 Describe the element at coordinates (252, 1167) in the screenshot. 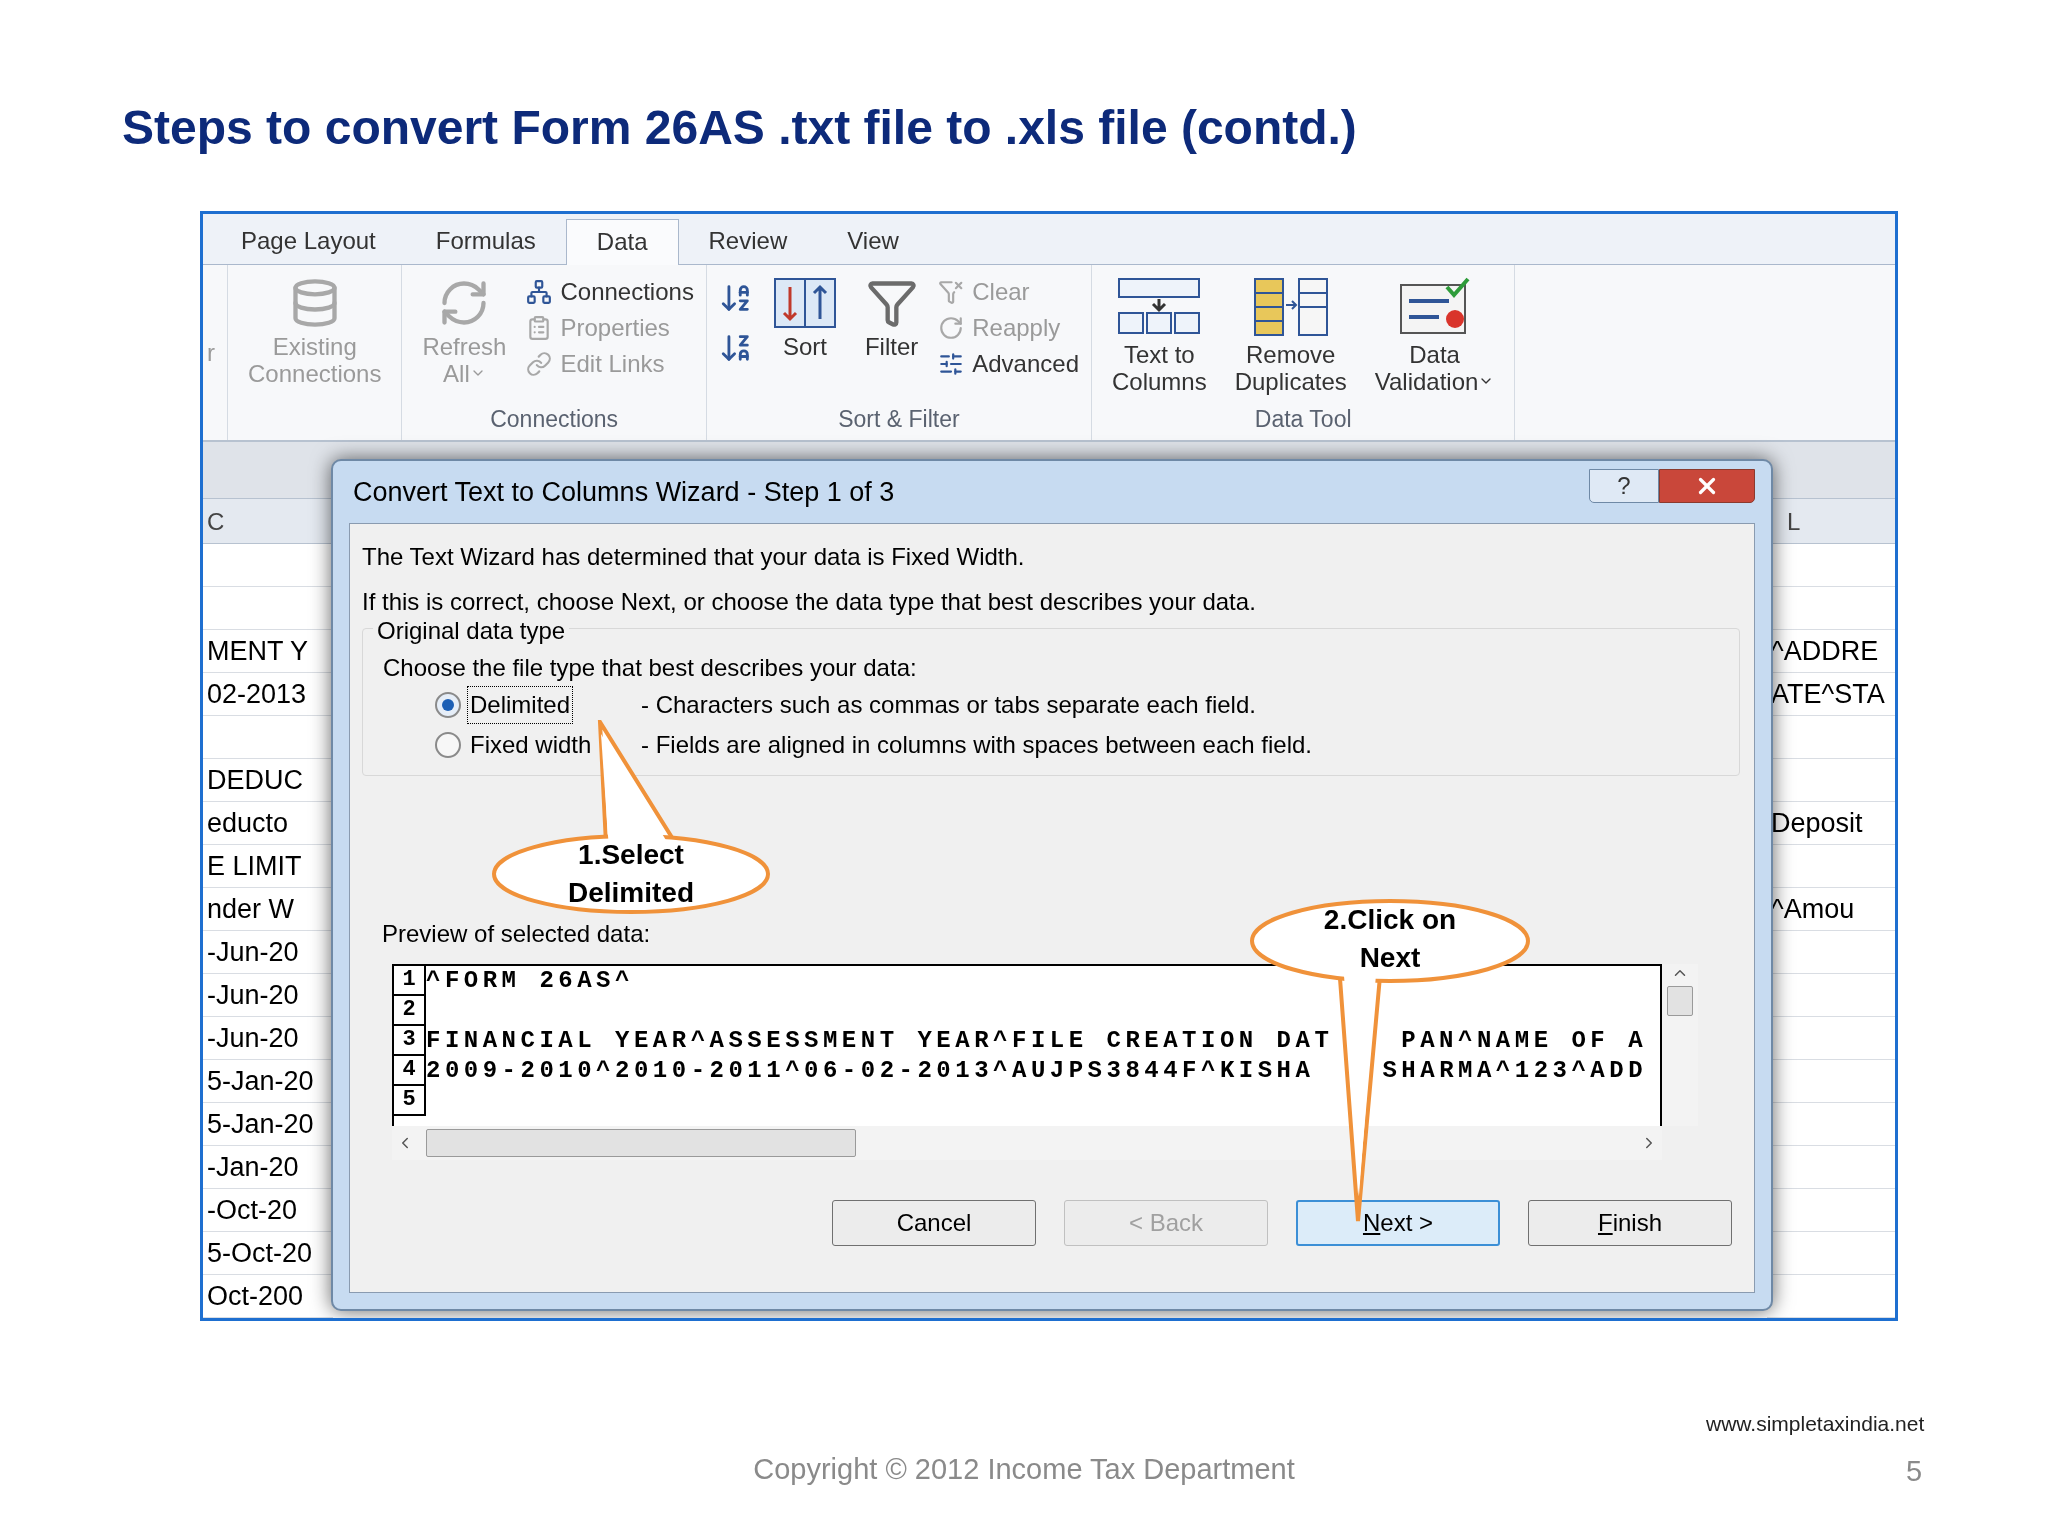

I see `table-cell-text: -Jan-20` at that location.